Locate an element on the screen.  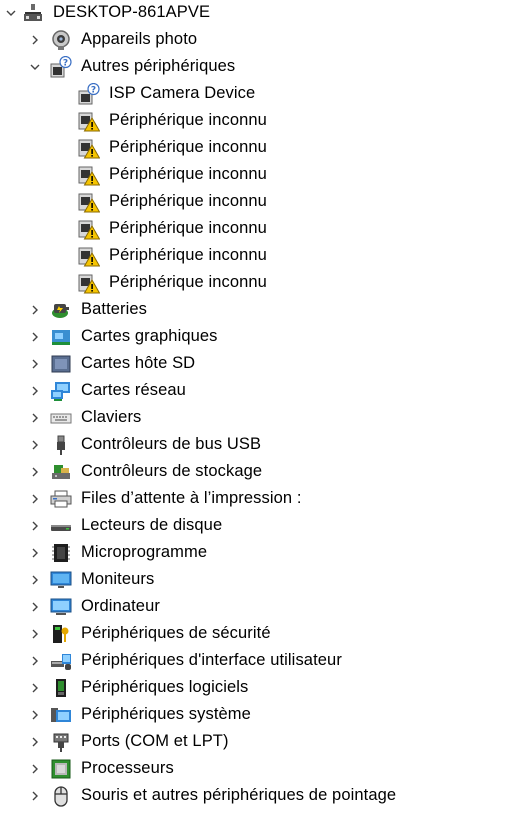
tree-item-label: Microprogramme is located at coordinates (144, 552).